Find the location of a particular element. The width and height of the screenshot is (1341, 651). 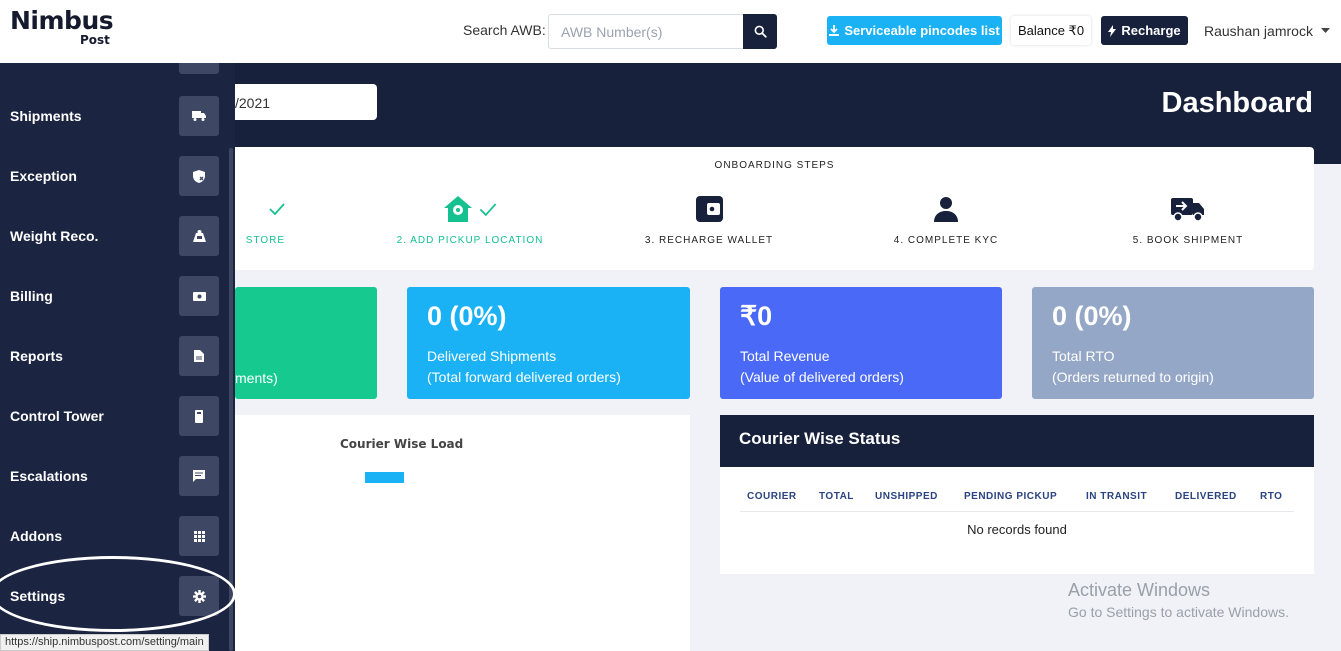

shield-x-icon is located at coordinates (199, 176).